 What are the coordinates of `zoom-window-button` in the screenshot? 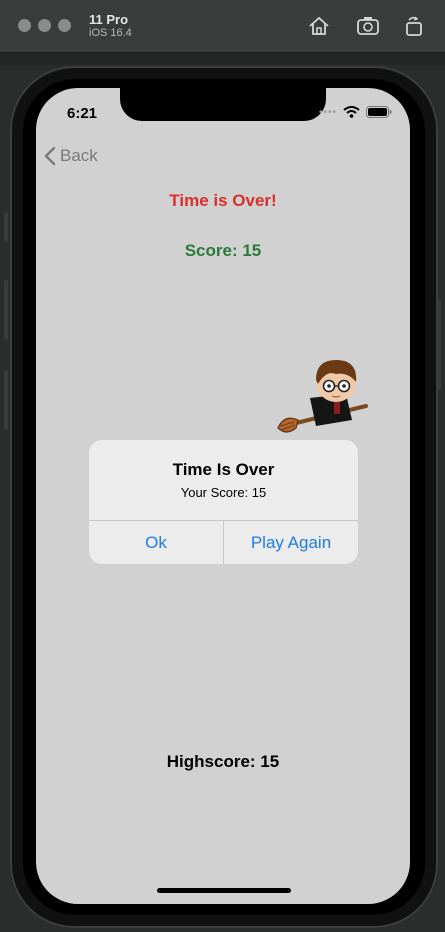 It's located at (64, 25).